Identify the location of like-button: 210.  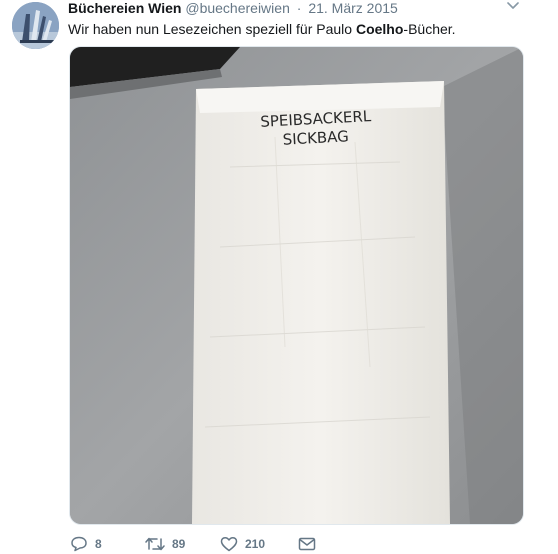
(242, 544).